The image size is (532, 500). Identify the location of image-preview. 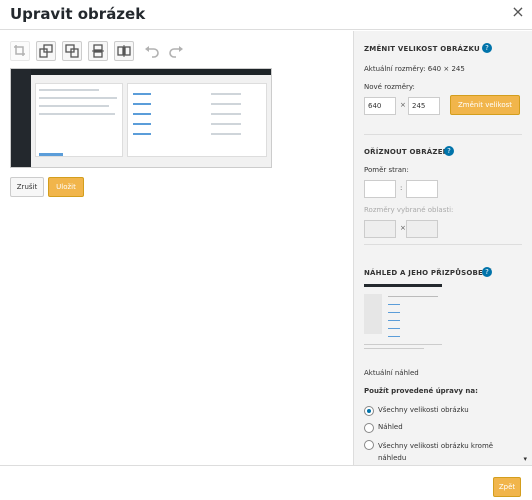
(141, 118).